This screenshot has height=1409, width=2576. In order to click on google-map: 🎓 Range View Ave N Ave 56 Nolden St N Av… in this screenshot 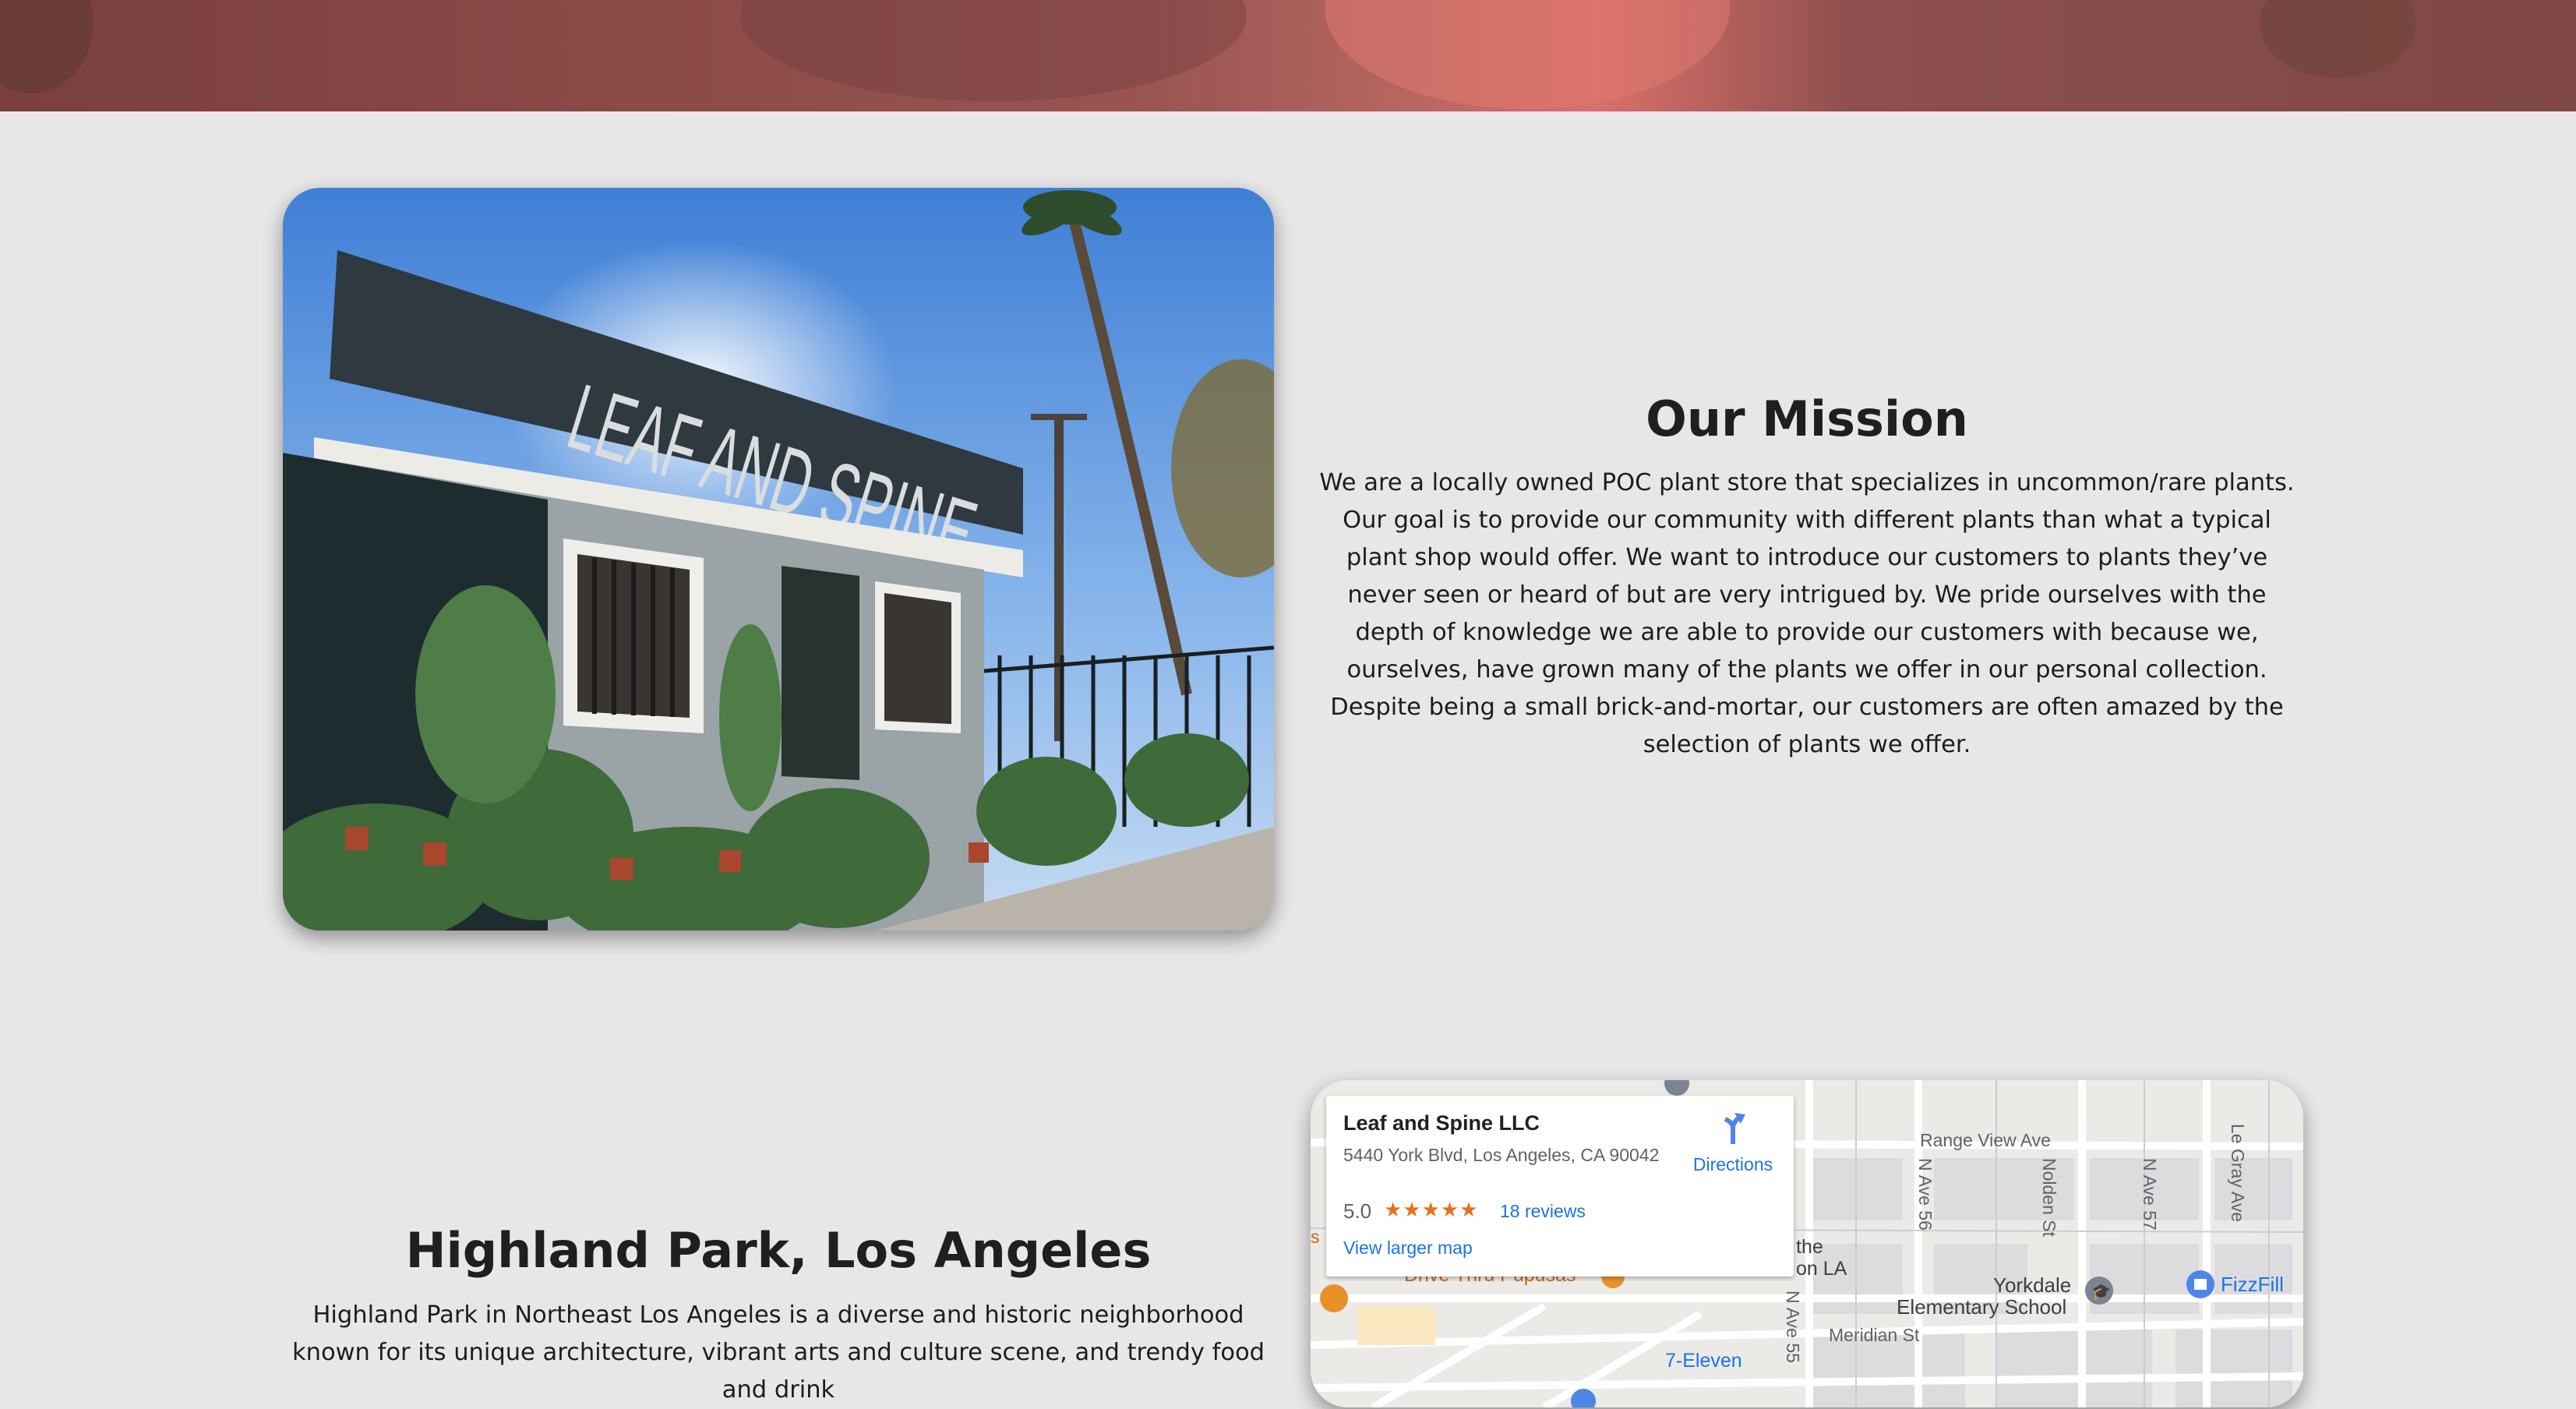, I will do `click(1807, 1244)`.